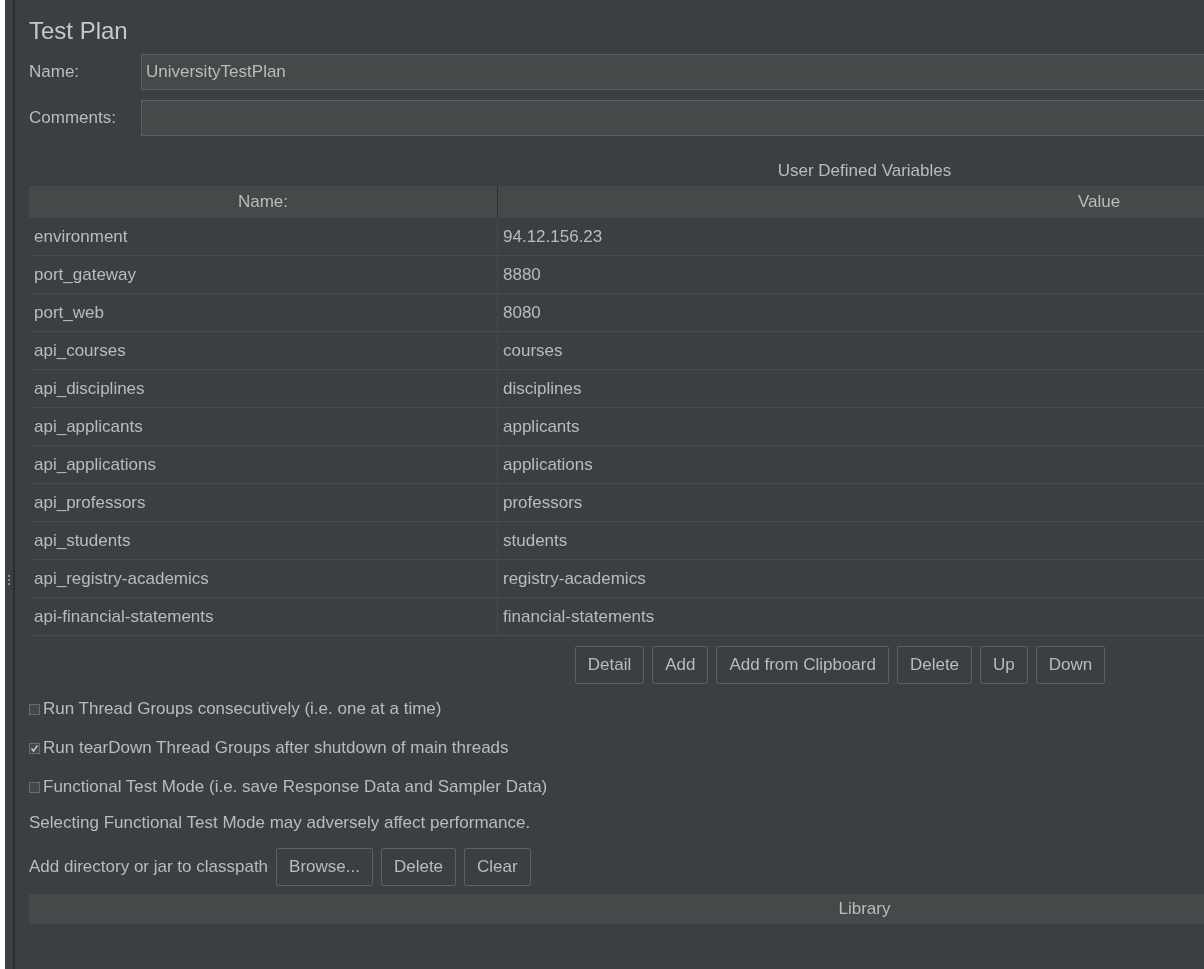 The image size is (1204, 969). Describe the element at coordinates (574, 579) in the screenshot. I see `table-cell-text: registry-academics` at that location.